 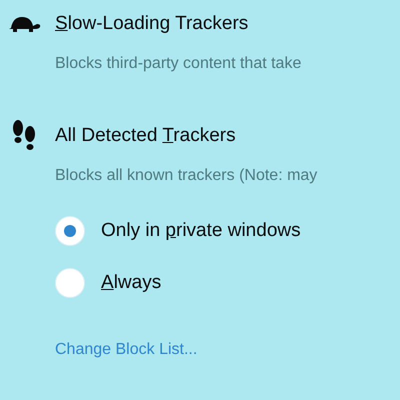 I want to click on radio-label: Only in private windows, so click(x=201, y=230).